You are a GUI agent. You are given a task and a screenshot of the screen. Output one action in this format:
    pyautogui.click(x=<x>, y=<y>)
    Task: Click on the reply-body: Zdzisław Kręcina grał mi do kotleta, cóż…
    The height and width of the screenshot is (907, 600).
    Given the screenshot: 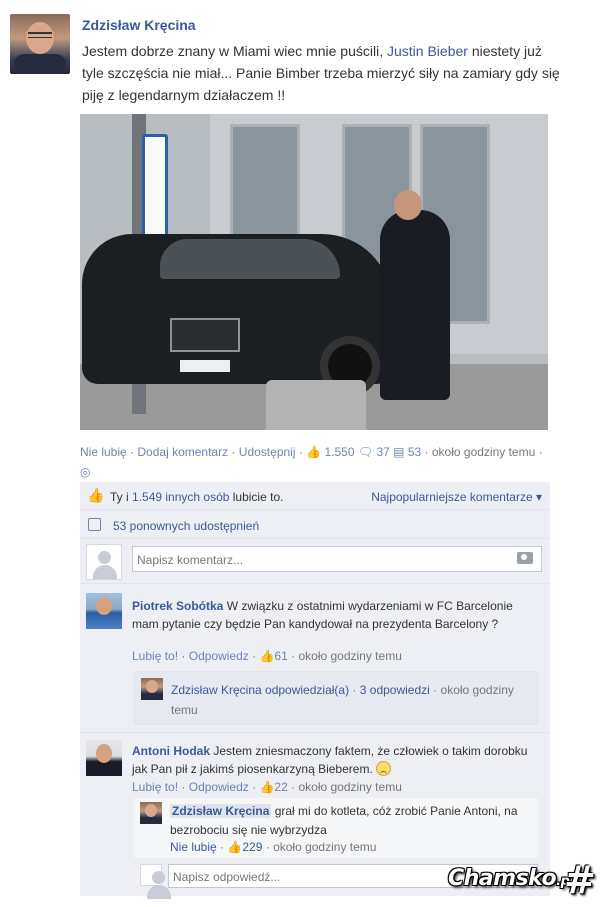 What is the action you would take?
    pyautogui.click(x=350, y=821)
    